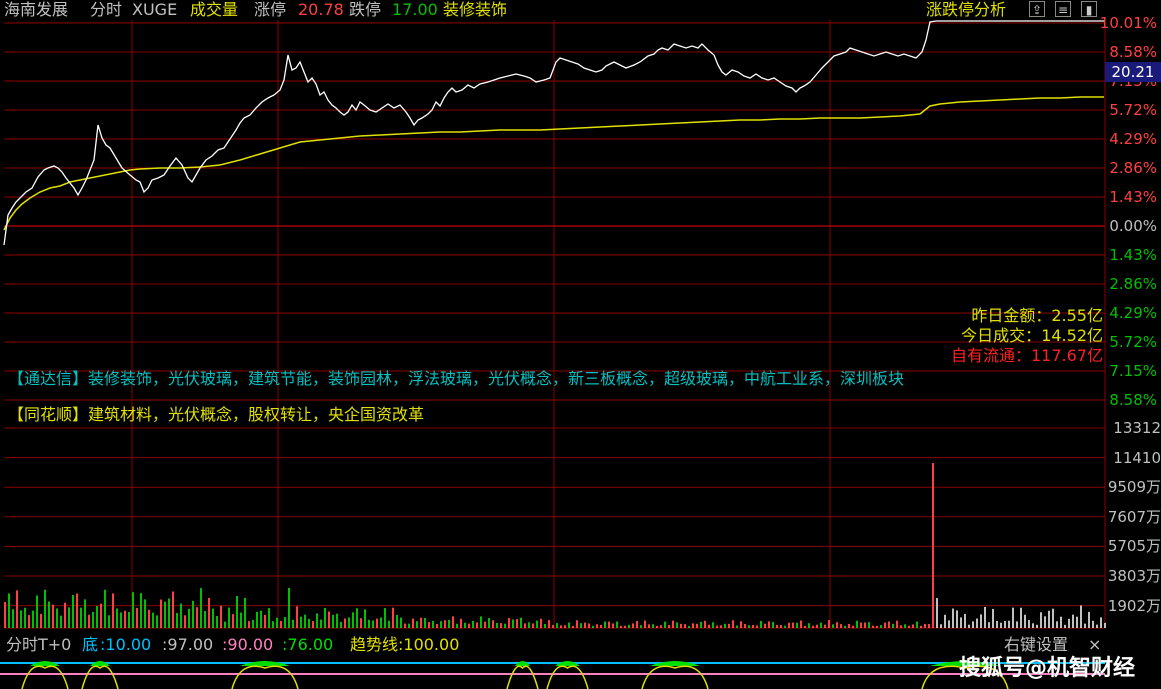 The height and width of the screenshot is (689, 1161). I want to click on trend-value: :100.00, so click(429, 644).